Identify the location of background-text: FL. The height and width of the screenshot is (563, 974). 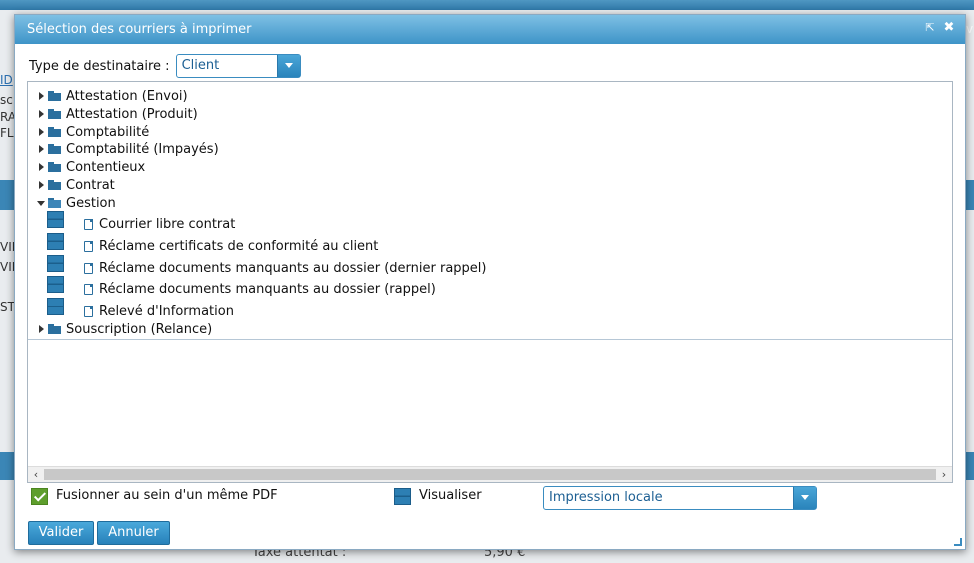
(7, 133).